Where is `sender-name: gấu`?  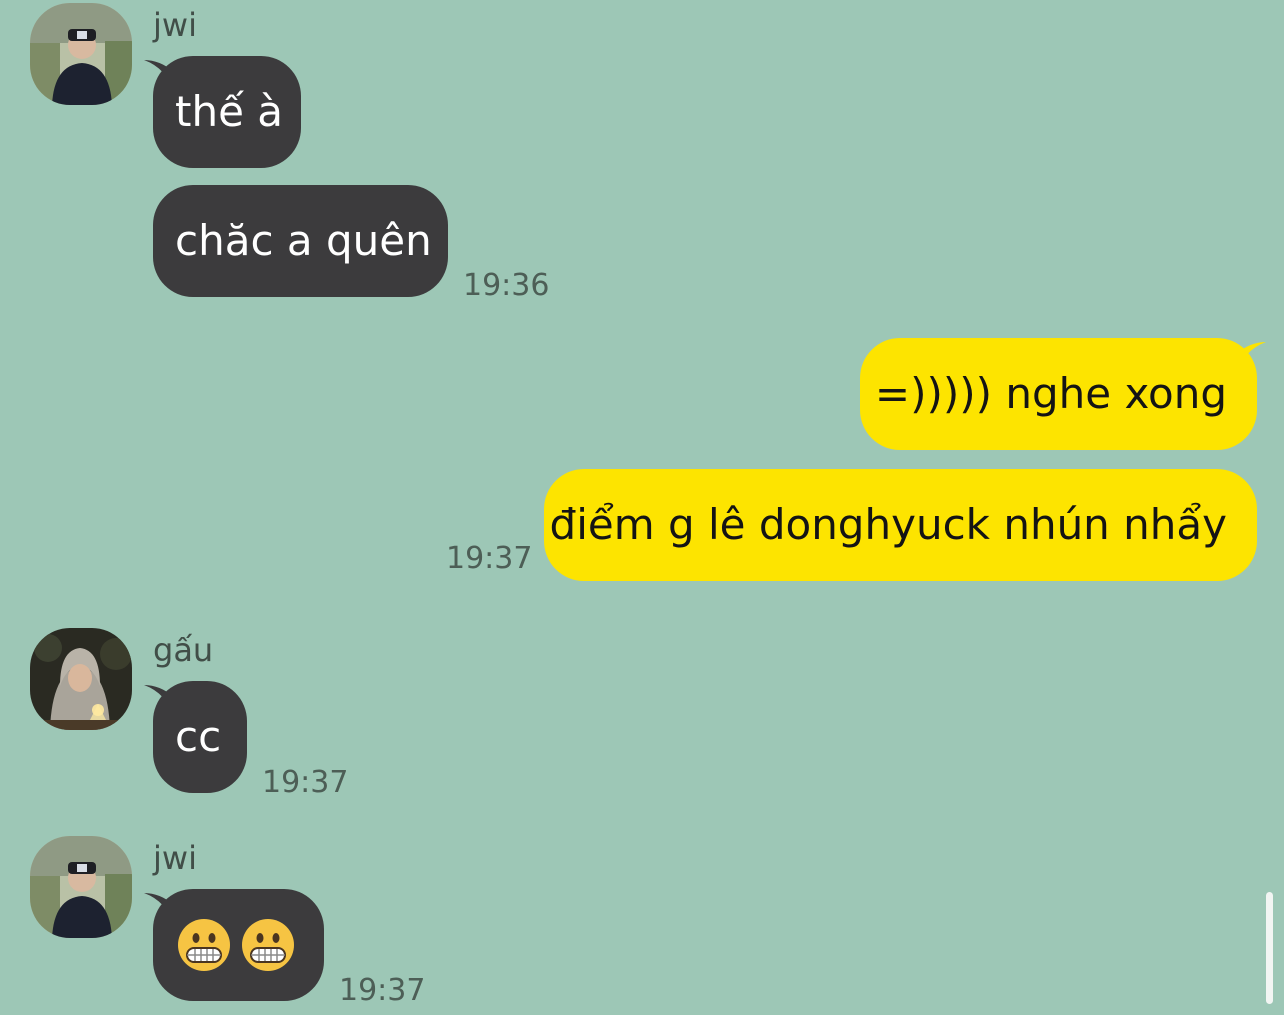 sender-name: gấu is located at coordinates (183, 650).